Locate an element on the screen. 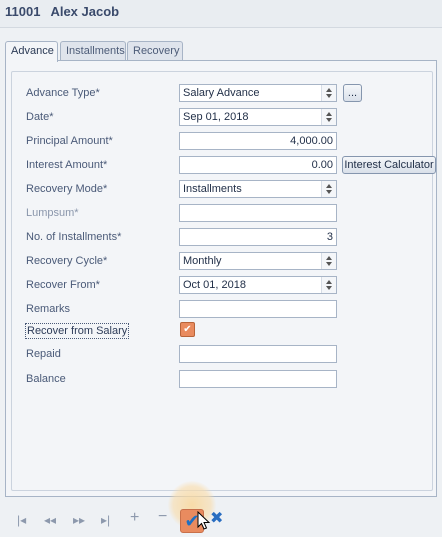 This screenshot has height=537, width=442. date-picker: Sep 01, 2018 is located at coordinates (258, 117).